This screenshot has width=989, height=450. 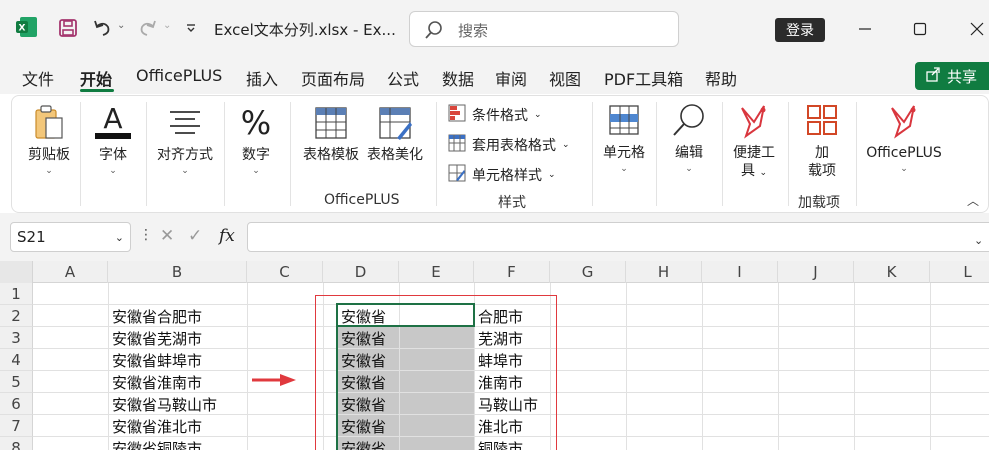 I want to click on name-box: S21 ⌄, so click(x=70, y=237).